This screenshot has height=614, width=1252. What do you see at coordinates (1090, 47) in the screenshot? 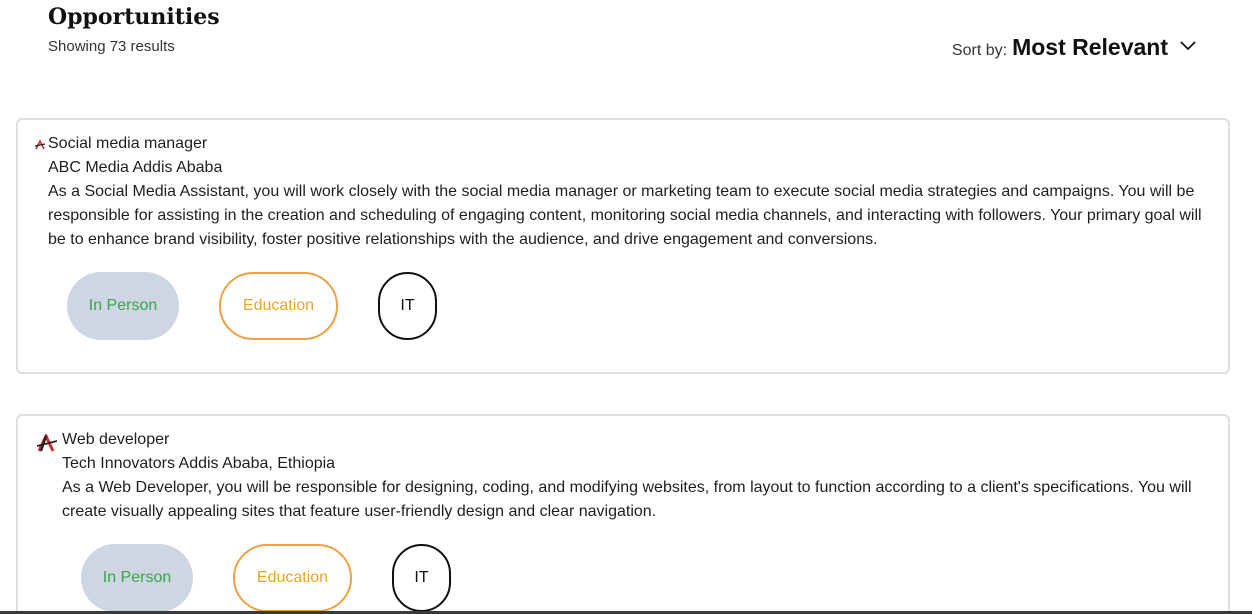
I see `sort-value: Most Relevant` at bounding box center [1090, 47].